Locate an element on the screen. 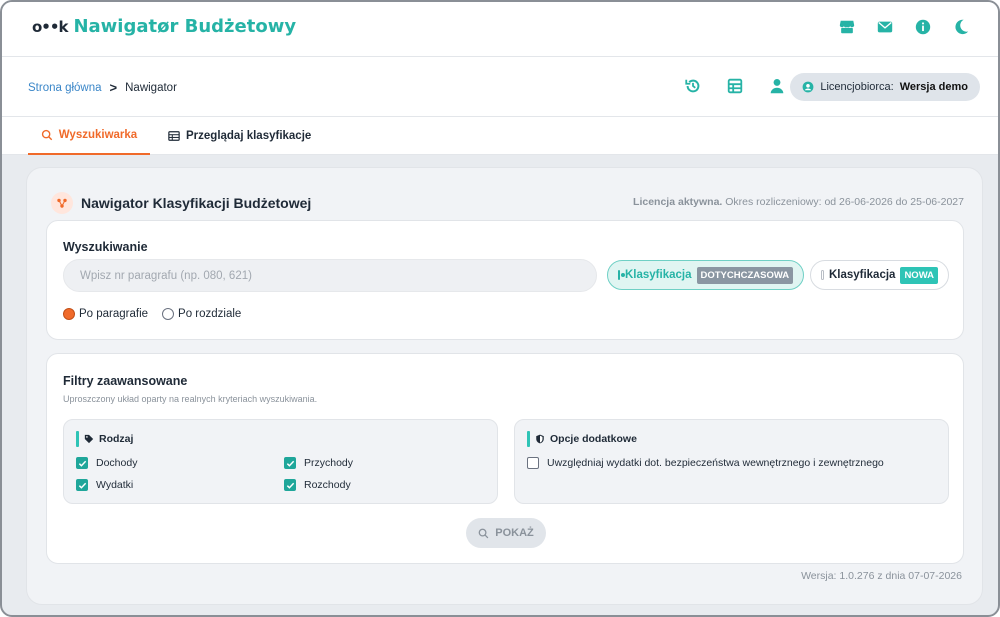 Image resolution: width=1000 pixels, height=617 pixels. classification-new-label: Klasyfikacja is located at coordinates (862, 275).